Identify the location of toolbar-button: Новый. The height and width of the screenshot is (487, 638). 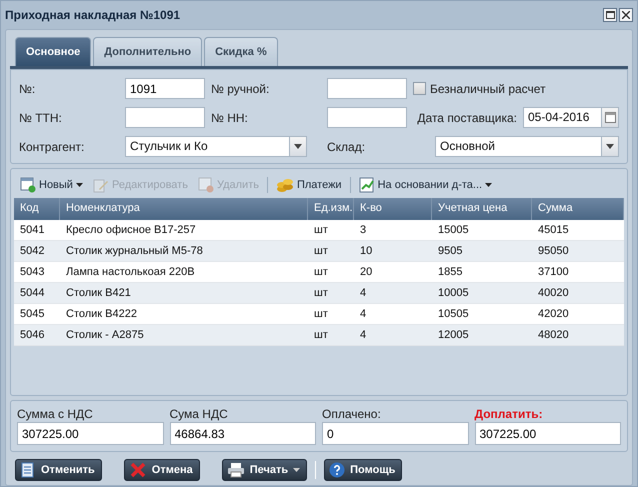
(51, 185).